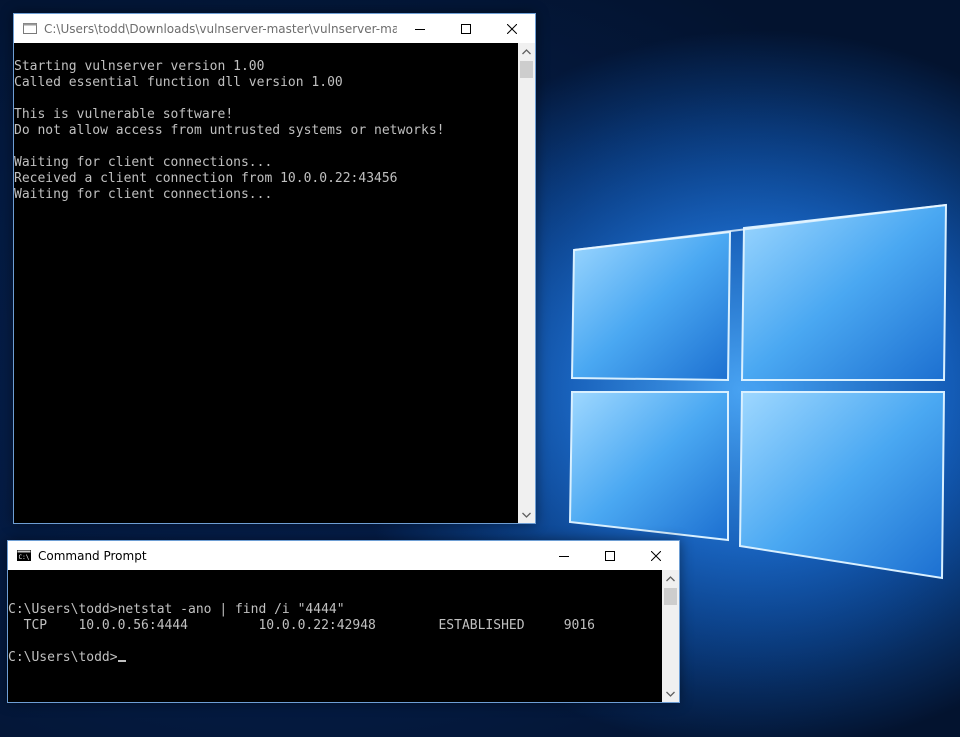 This screenshot has height=737, width=960. I want to click on text-cursor, so click(121, 661).